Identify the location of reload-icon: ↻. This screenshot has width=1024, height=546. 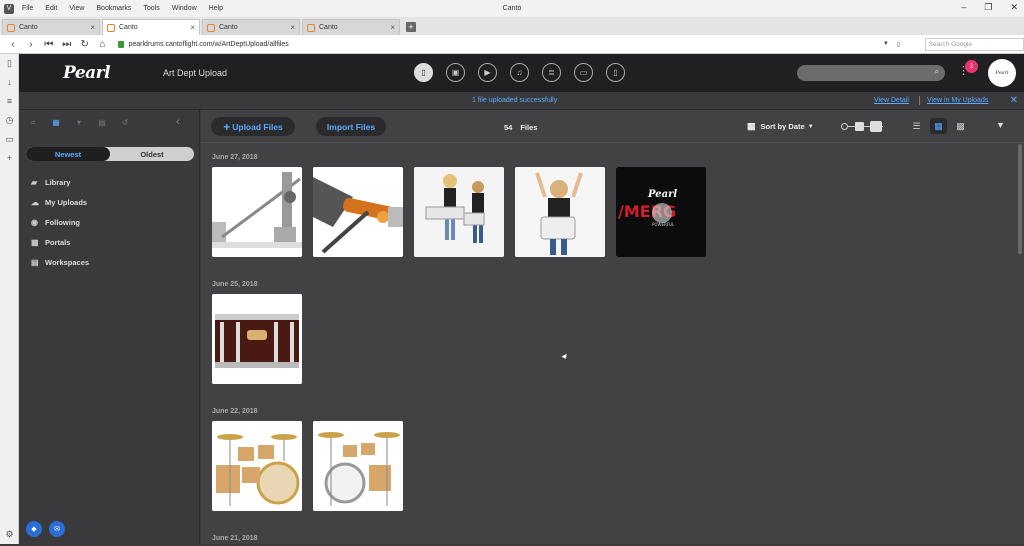
(85, 44).